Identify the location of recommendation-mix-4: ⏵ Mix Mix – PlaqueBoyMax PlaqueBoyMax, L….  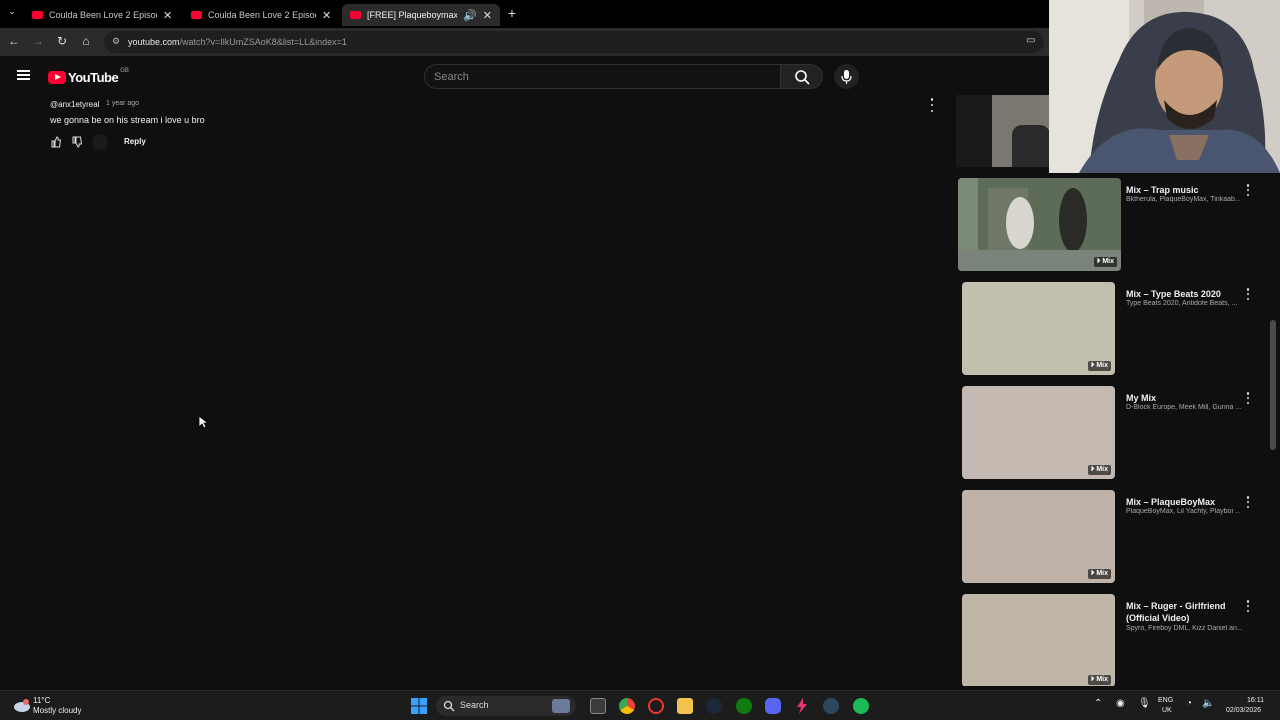
(1106, 542).